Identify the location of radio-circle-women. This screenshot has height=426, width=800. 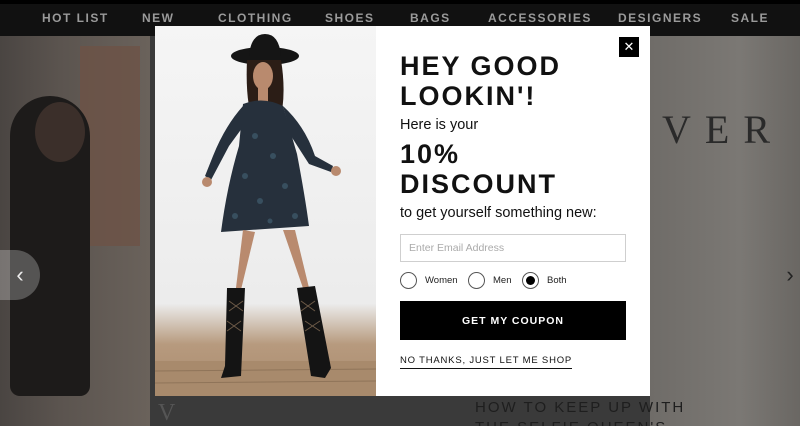
(408, 280).